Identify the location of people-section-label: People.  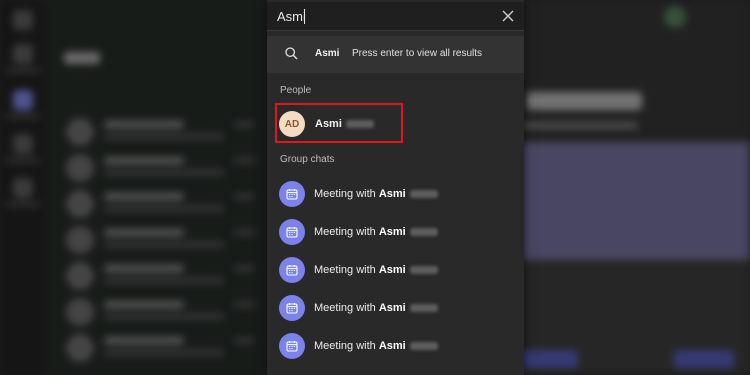
(296, 90).